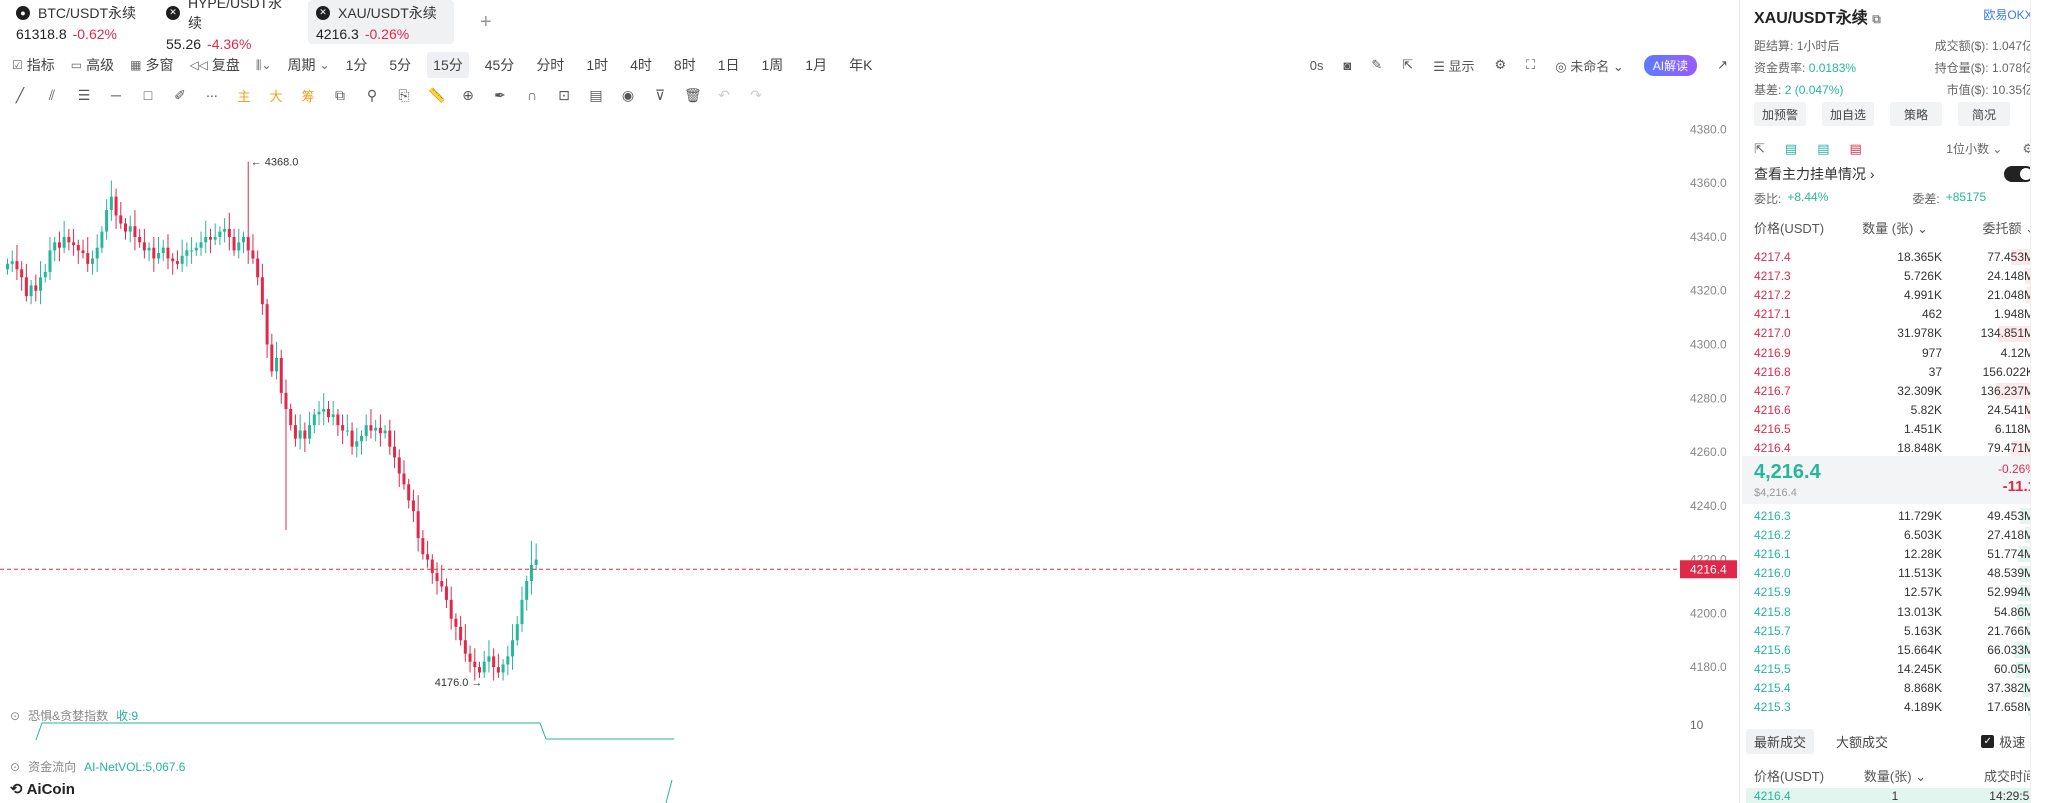 Image resolution: width=2048 pixels, height=803 pixels. I want to click on chart-type-button: ⫼⌄, so click(264, 65).